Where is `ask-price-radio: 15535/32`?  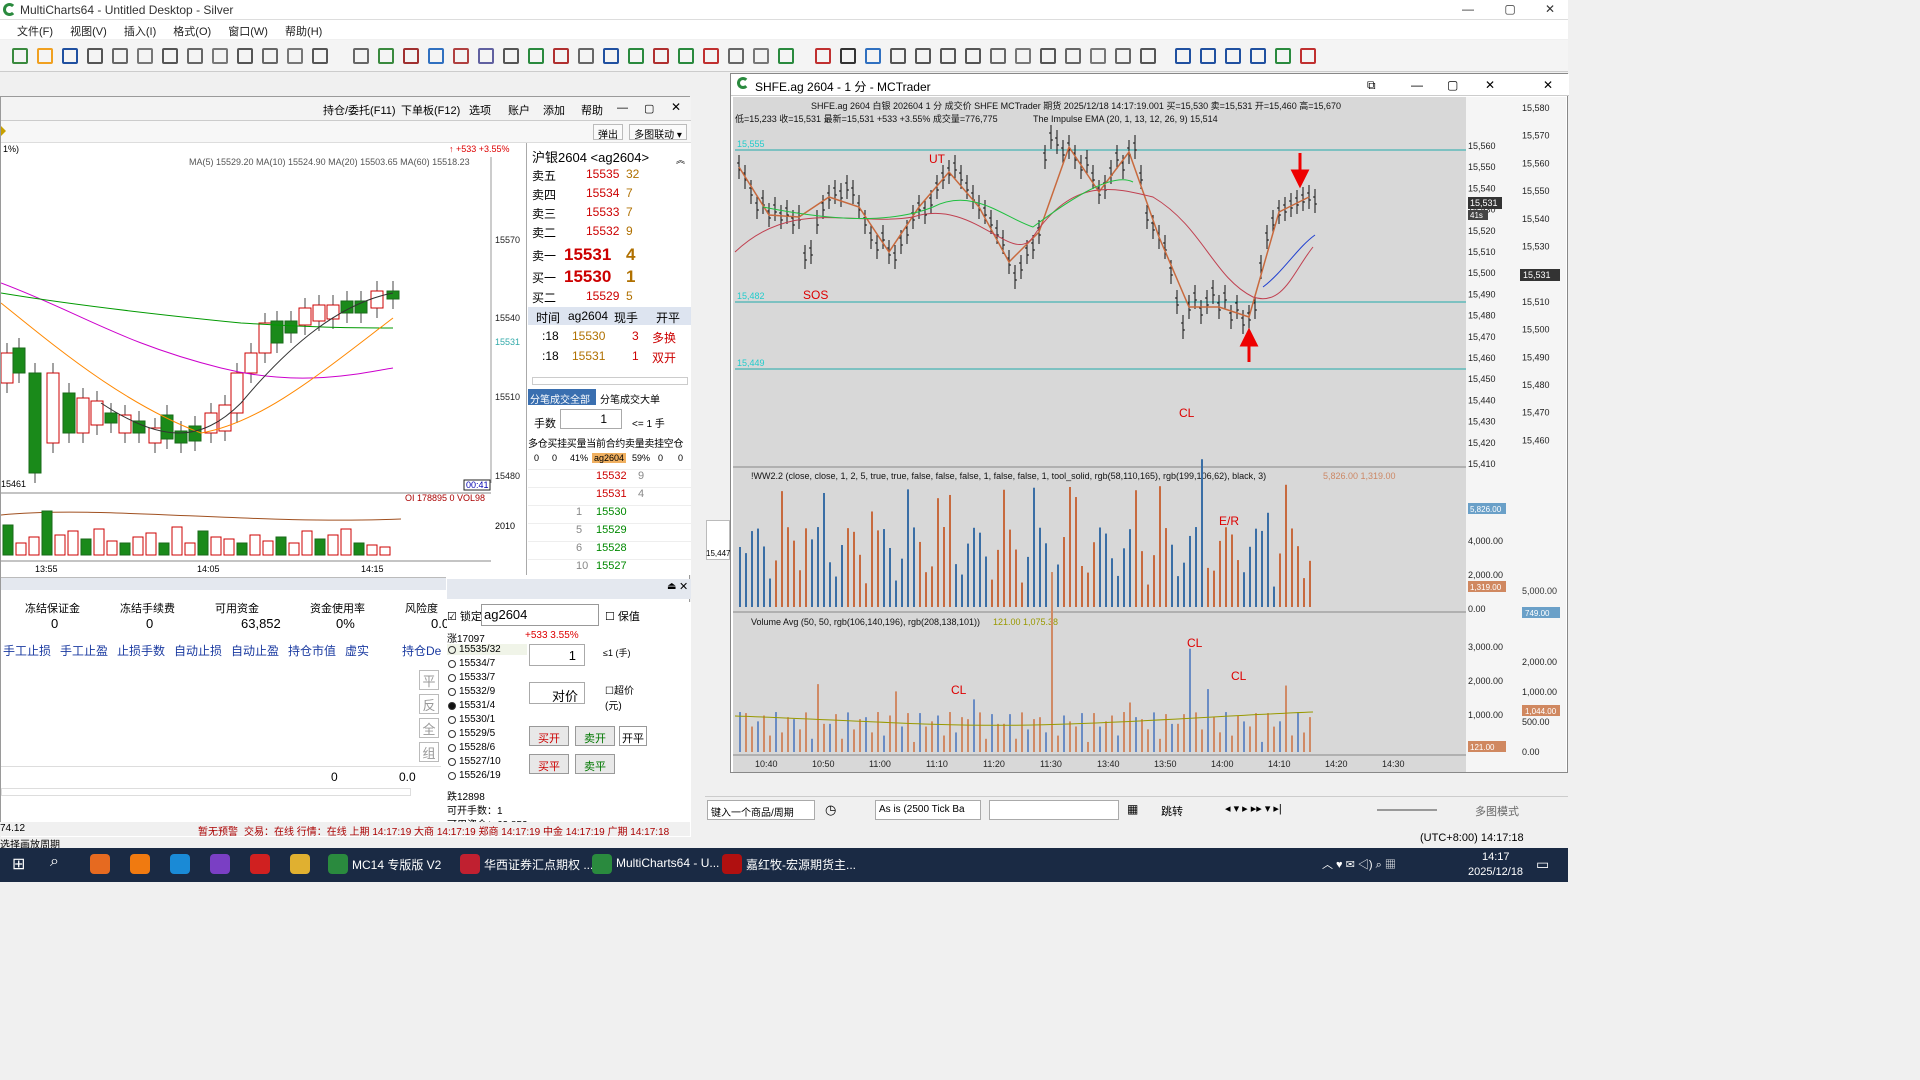
ask-price-radio: 15535/32 is located at coordinates (487, 649).